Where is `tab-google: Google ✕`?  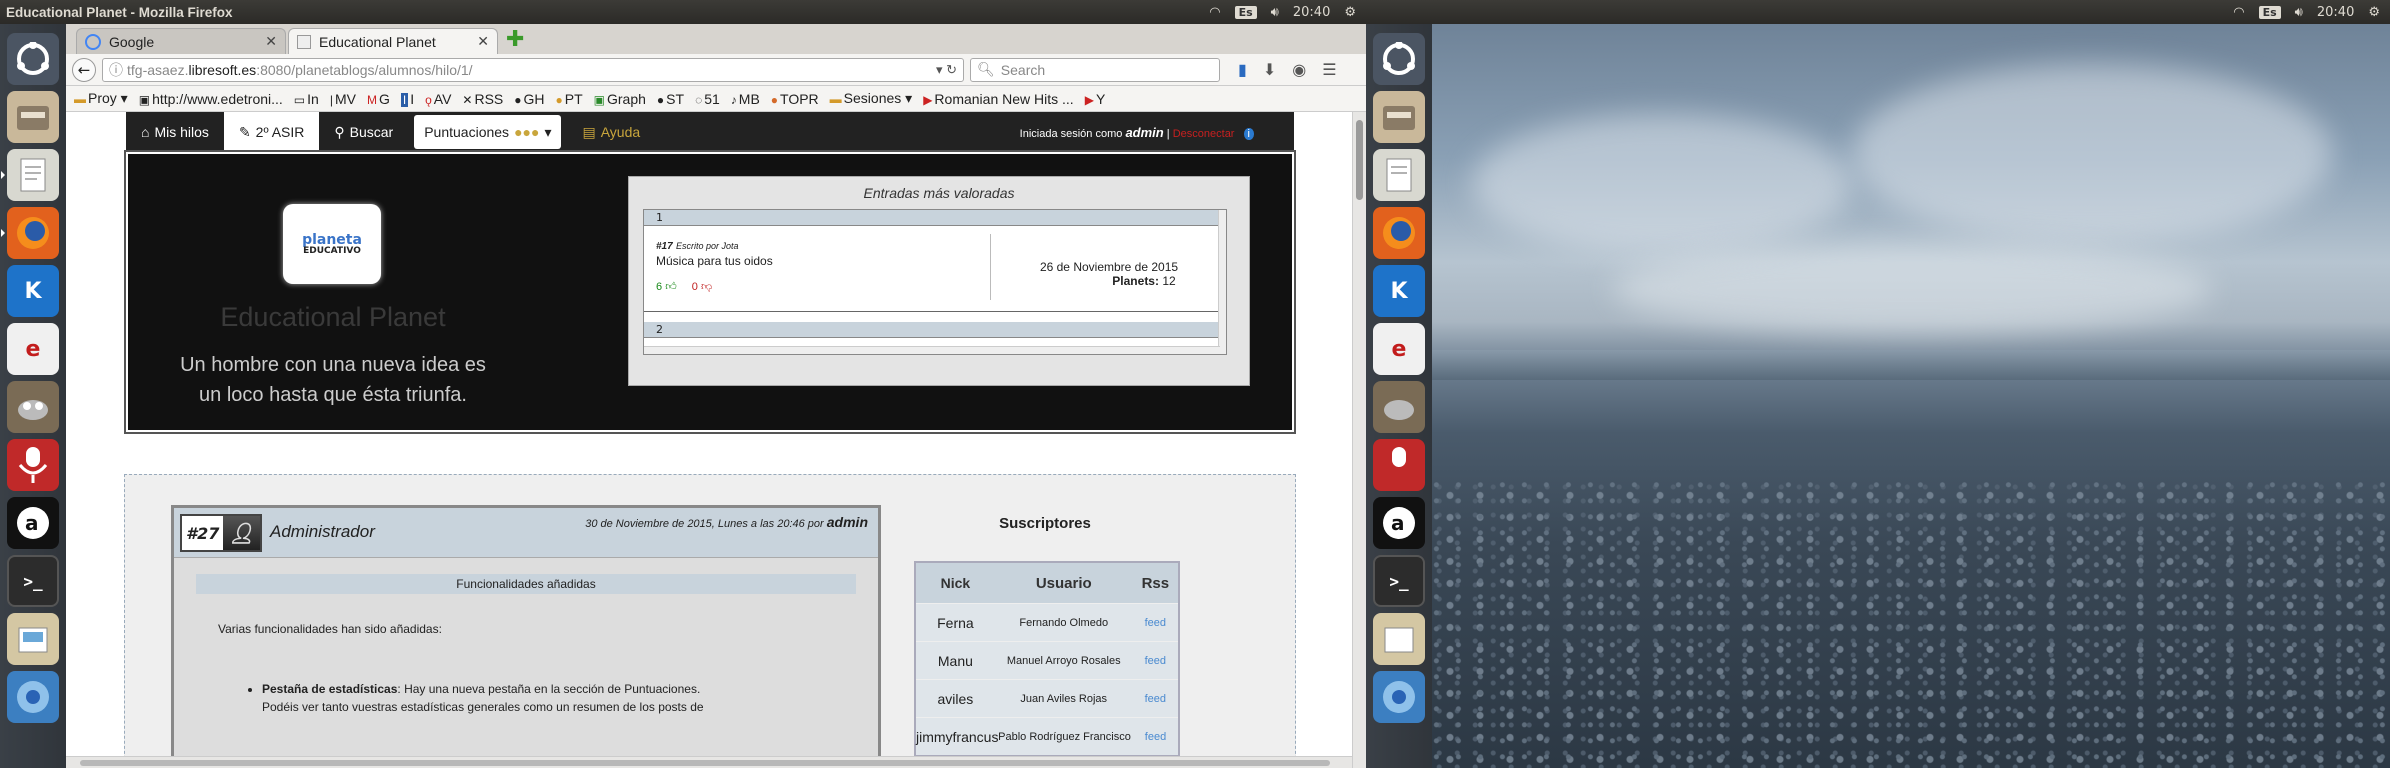 tab-google: Google ✕ is located at coordinates (181, 41).